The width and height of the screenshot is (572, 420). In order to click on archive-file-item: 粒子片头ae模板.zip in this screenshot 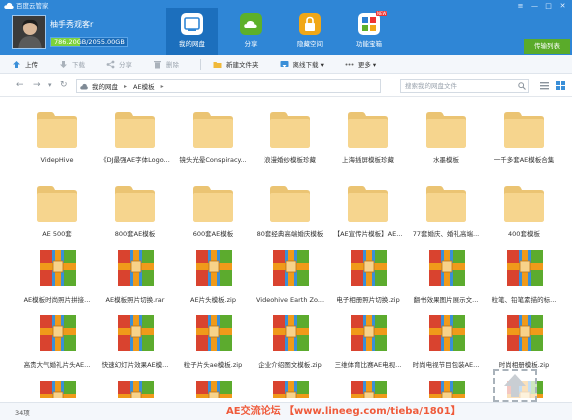, I will do `click(213, 339)`.